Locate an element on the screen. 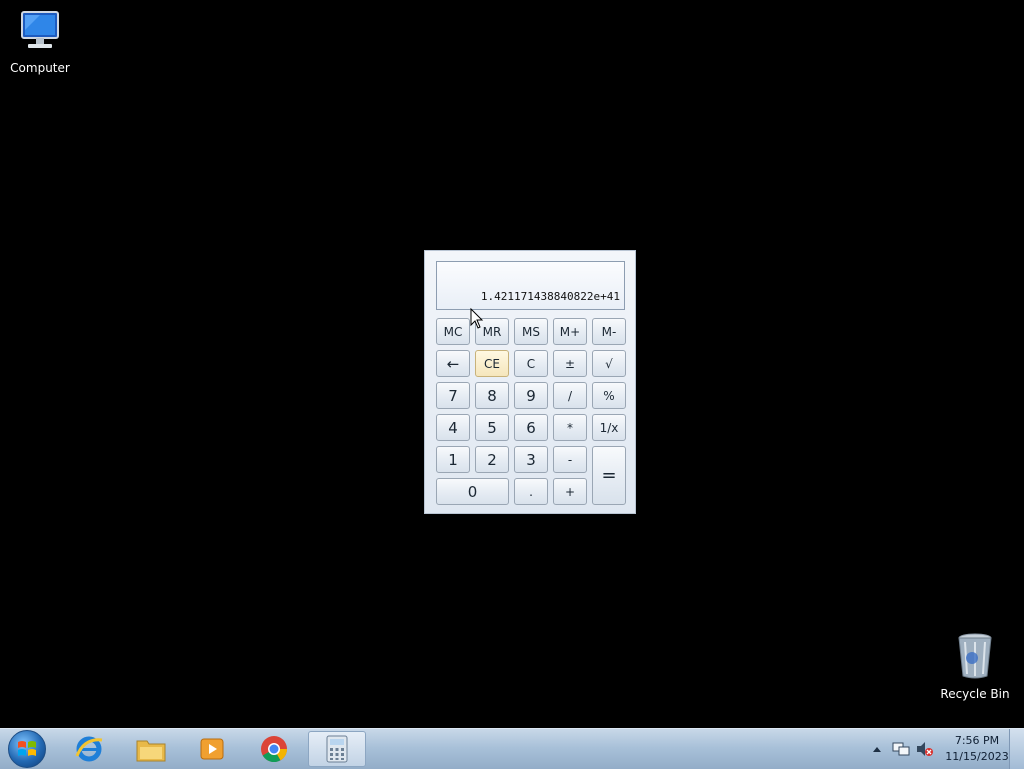 The height and width of the screenshot is (769, 1024). calculator-icon is located at coordinates (337, 749).